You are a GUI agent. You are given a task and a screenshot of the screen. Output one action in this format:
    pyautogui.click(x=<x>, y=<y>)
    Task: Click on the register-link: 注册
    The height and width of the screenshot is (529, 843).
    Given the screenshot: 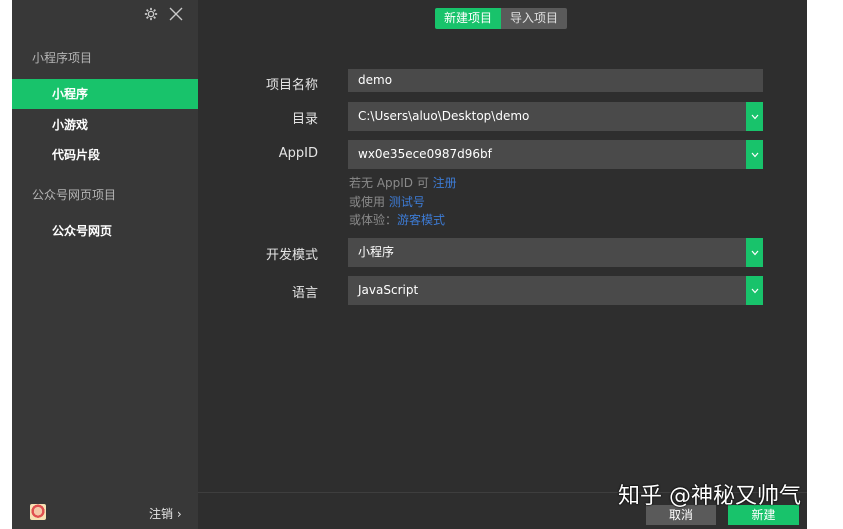 What is the action you would take?
    pyautogui.click(x=445, y=183)
    